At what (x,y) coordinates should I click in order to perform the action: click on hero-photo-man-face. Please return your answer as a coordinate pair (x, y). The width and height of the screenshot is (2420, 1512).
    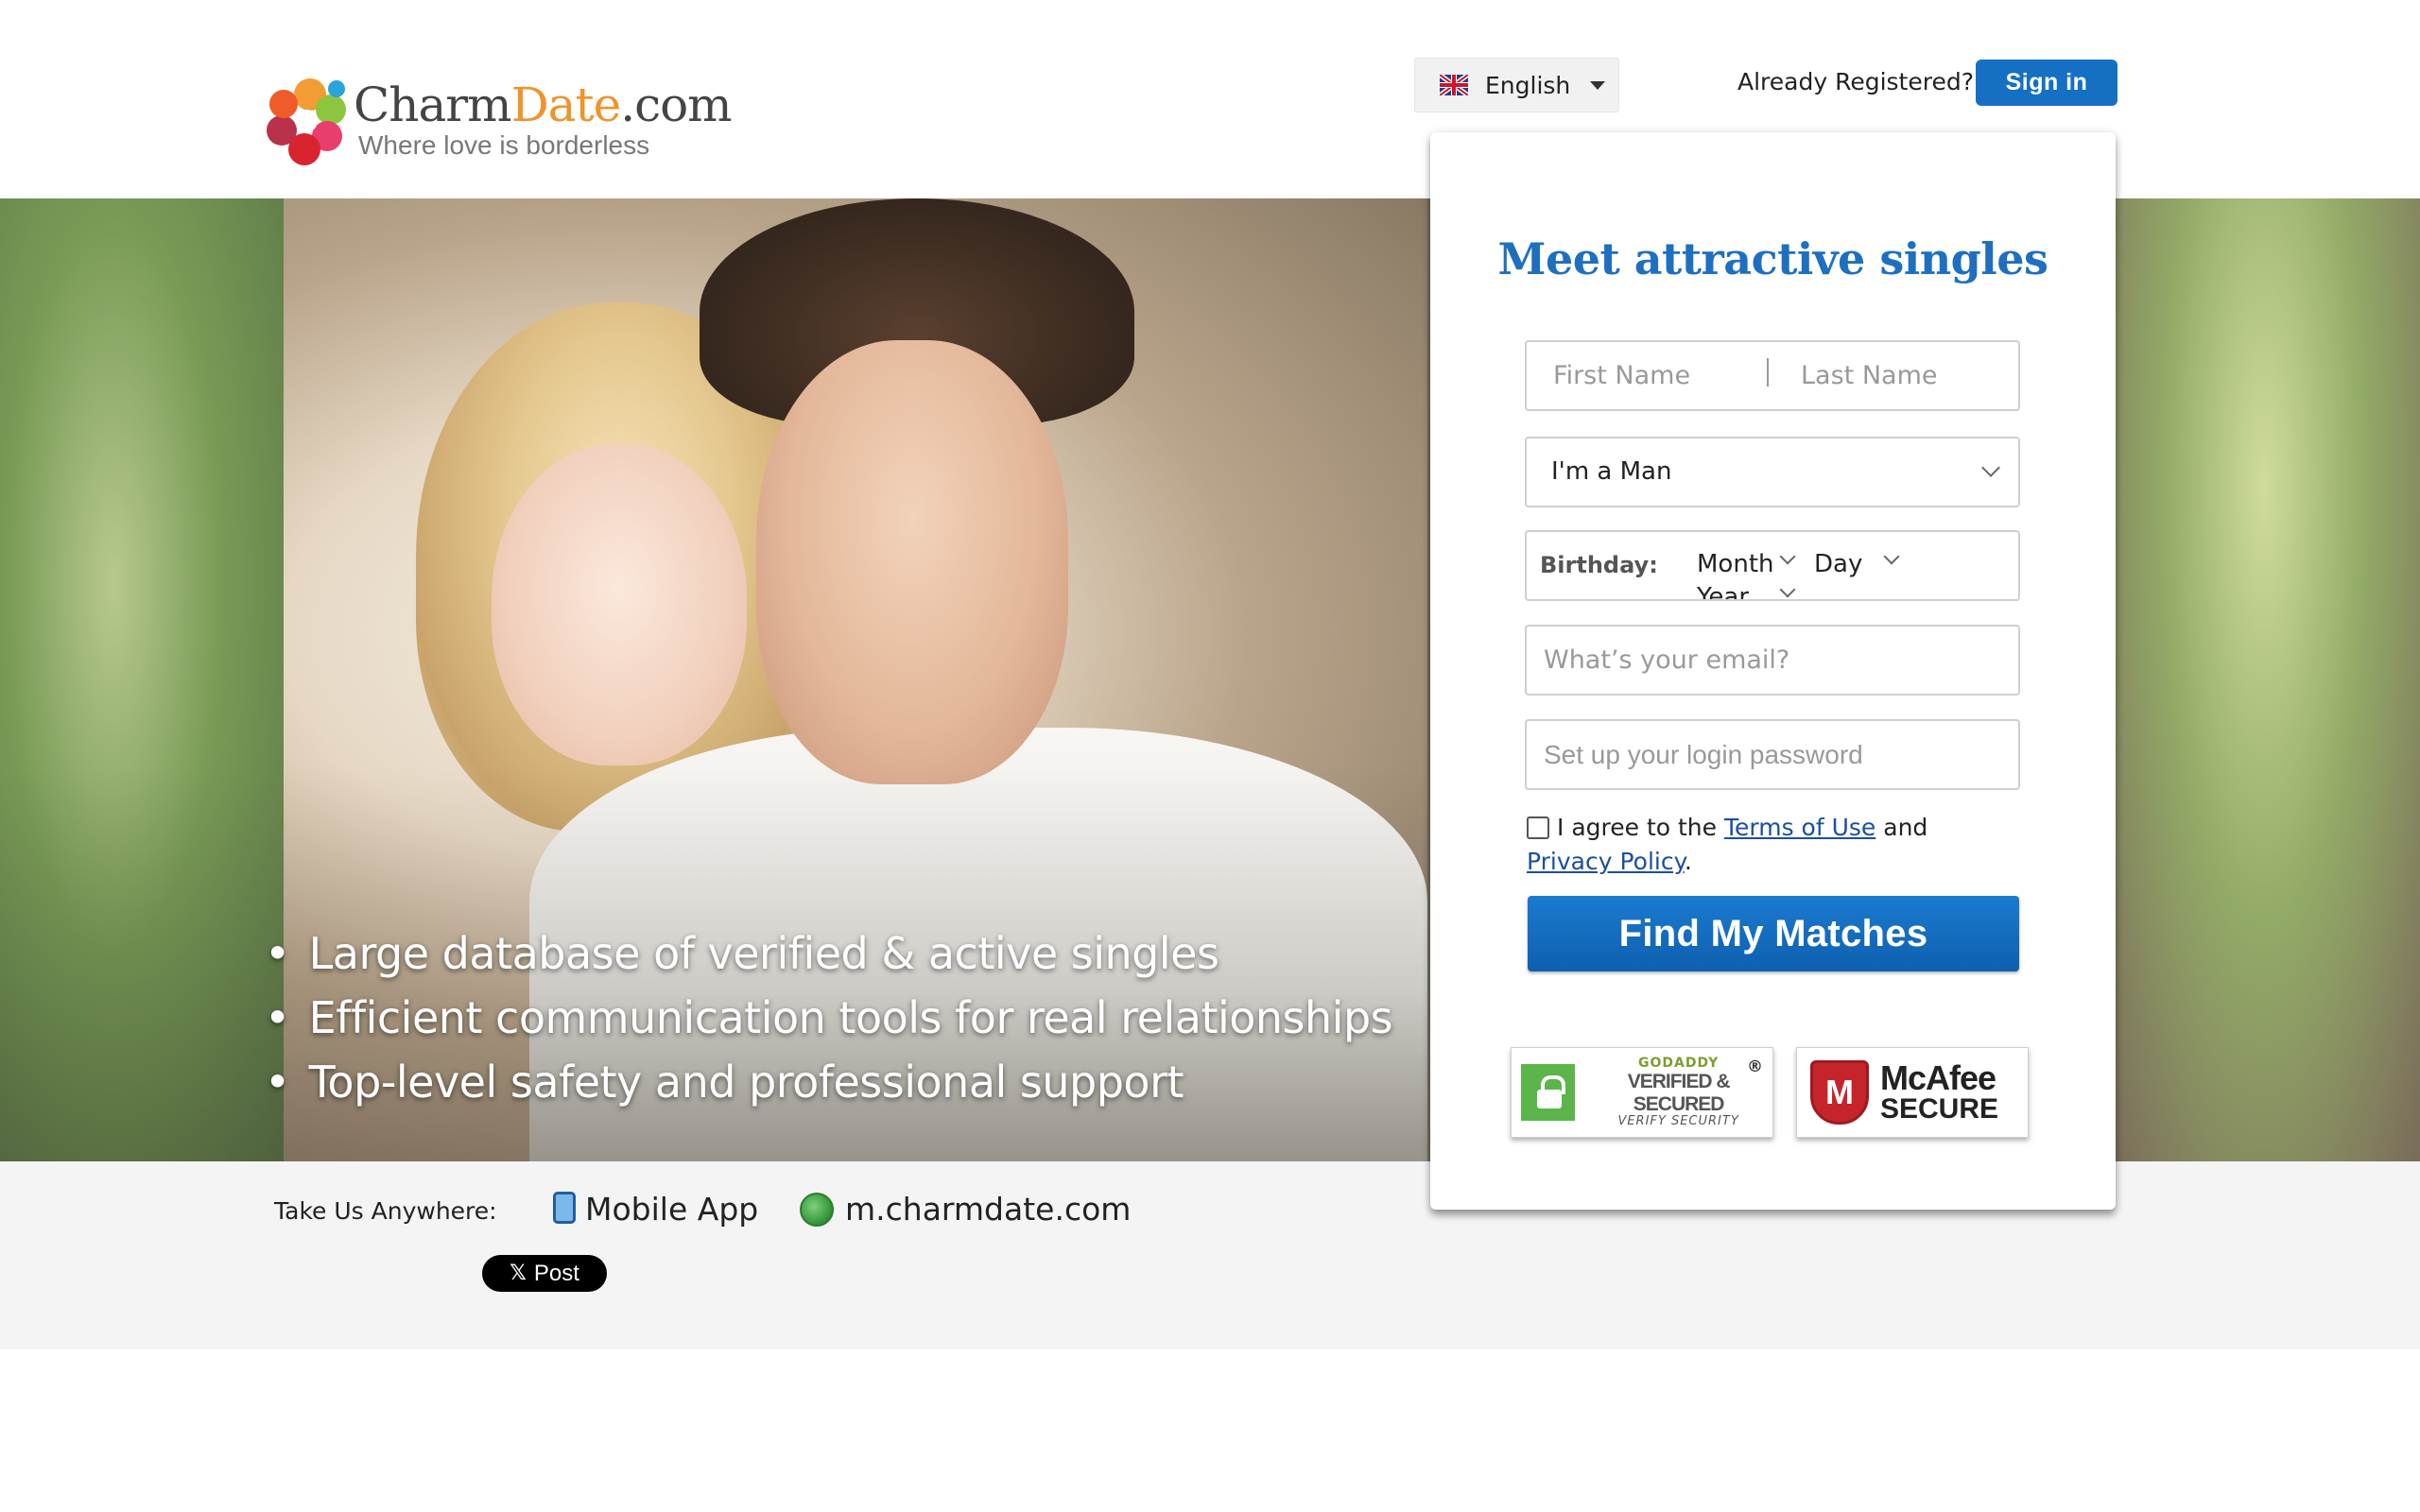
    Looking at the image, I should click on (912, 562).